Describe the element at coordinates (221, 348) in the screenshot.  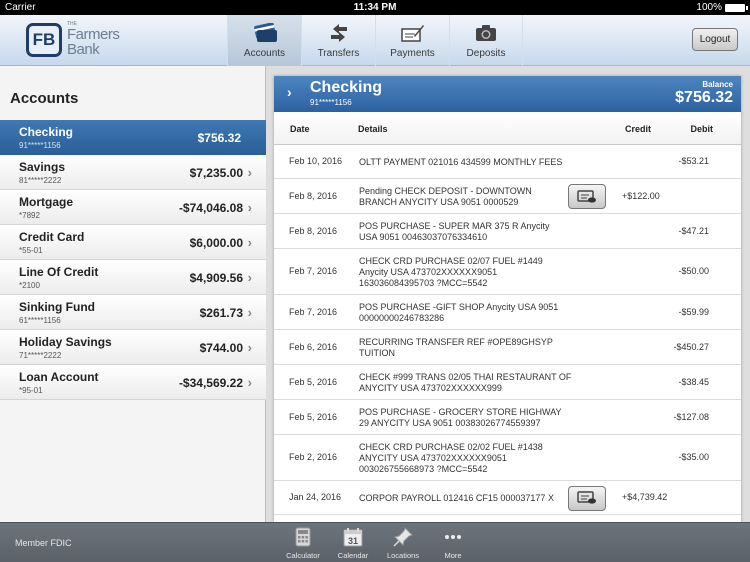
I see `account-balance: $744.00` at that location.